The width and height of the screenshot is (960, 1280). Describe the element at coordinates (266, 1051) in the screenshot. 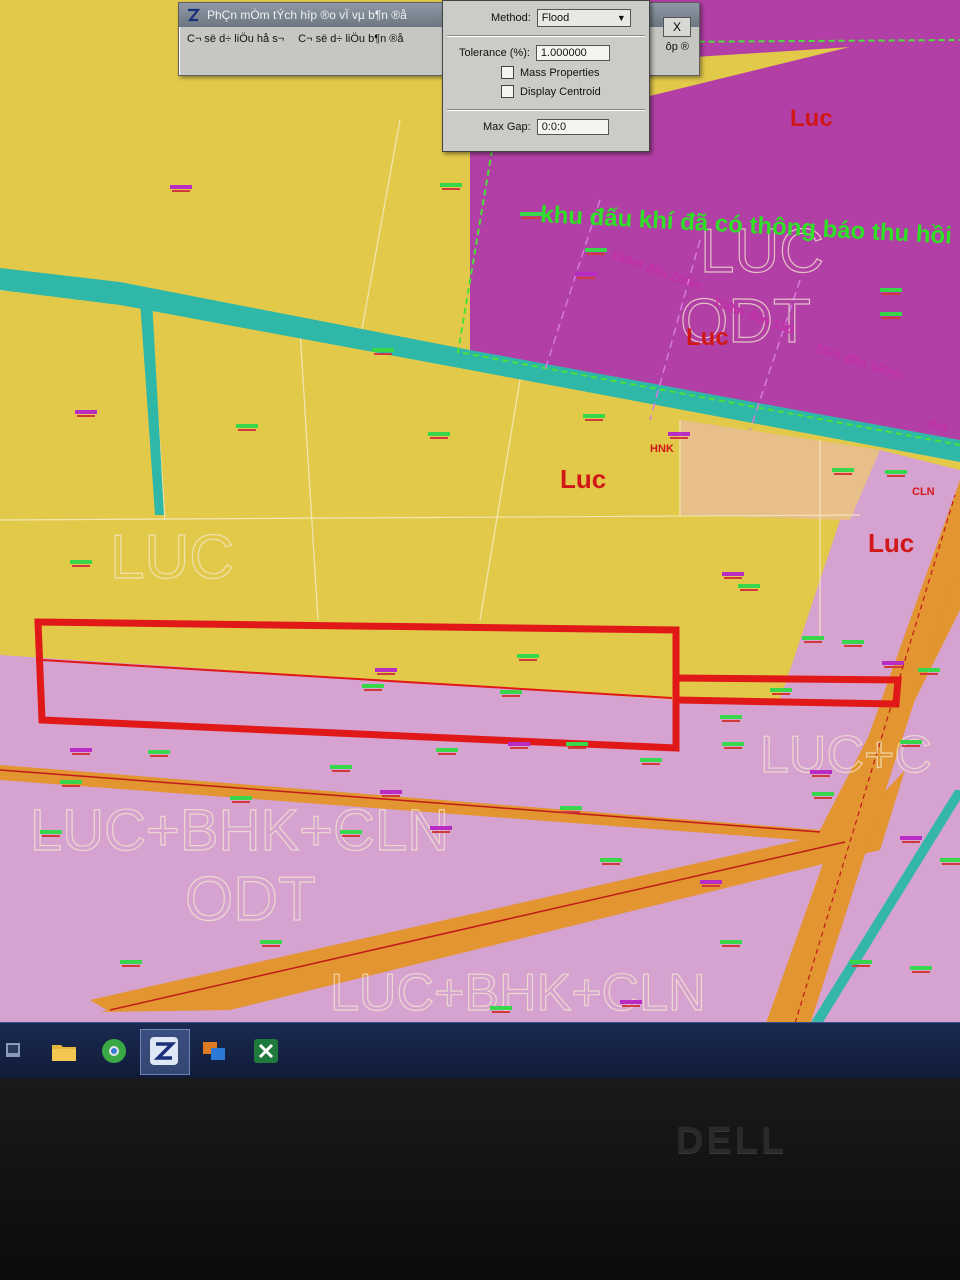

I see `excel-icon` at that location.